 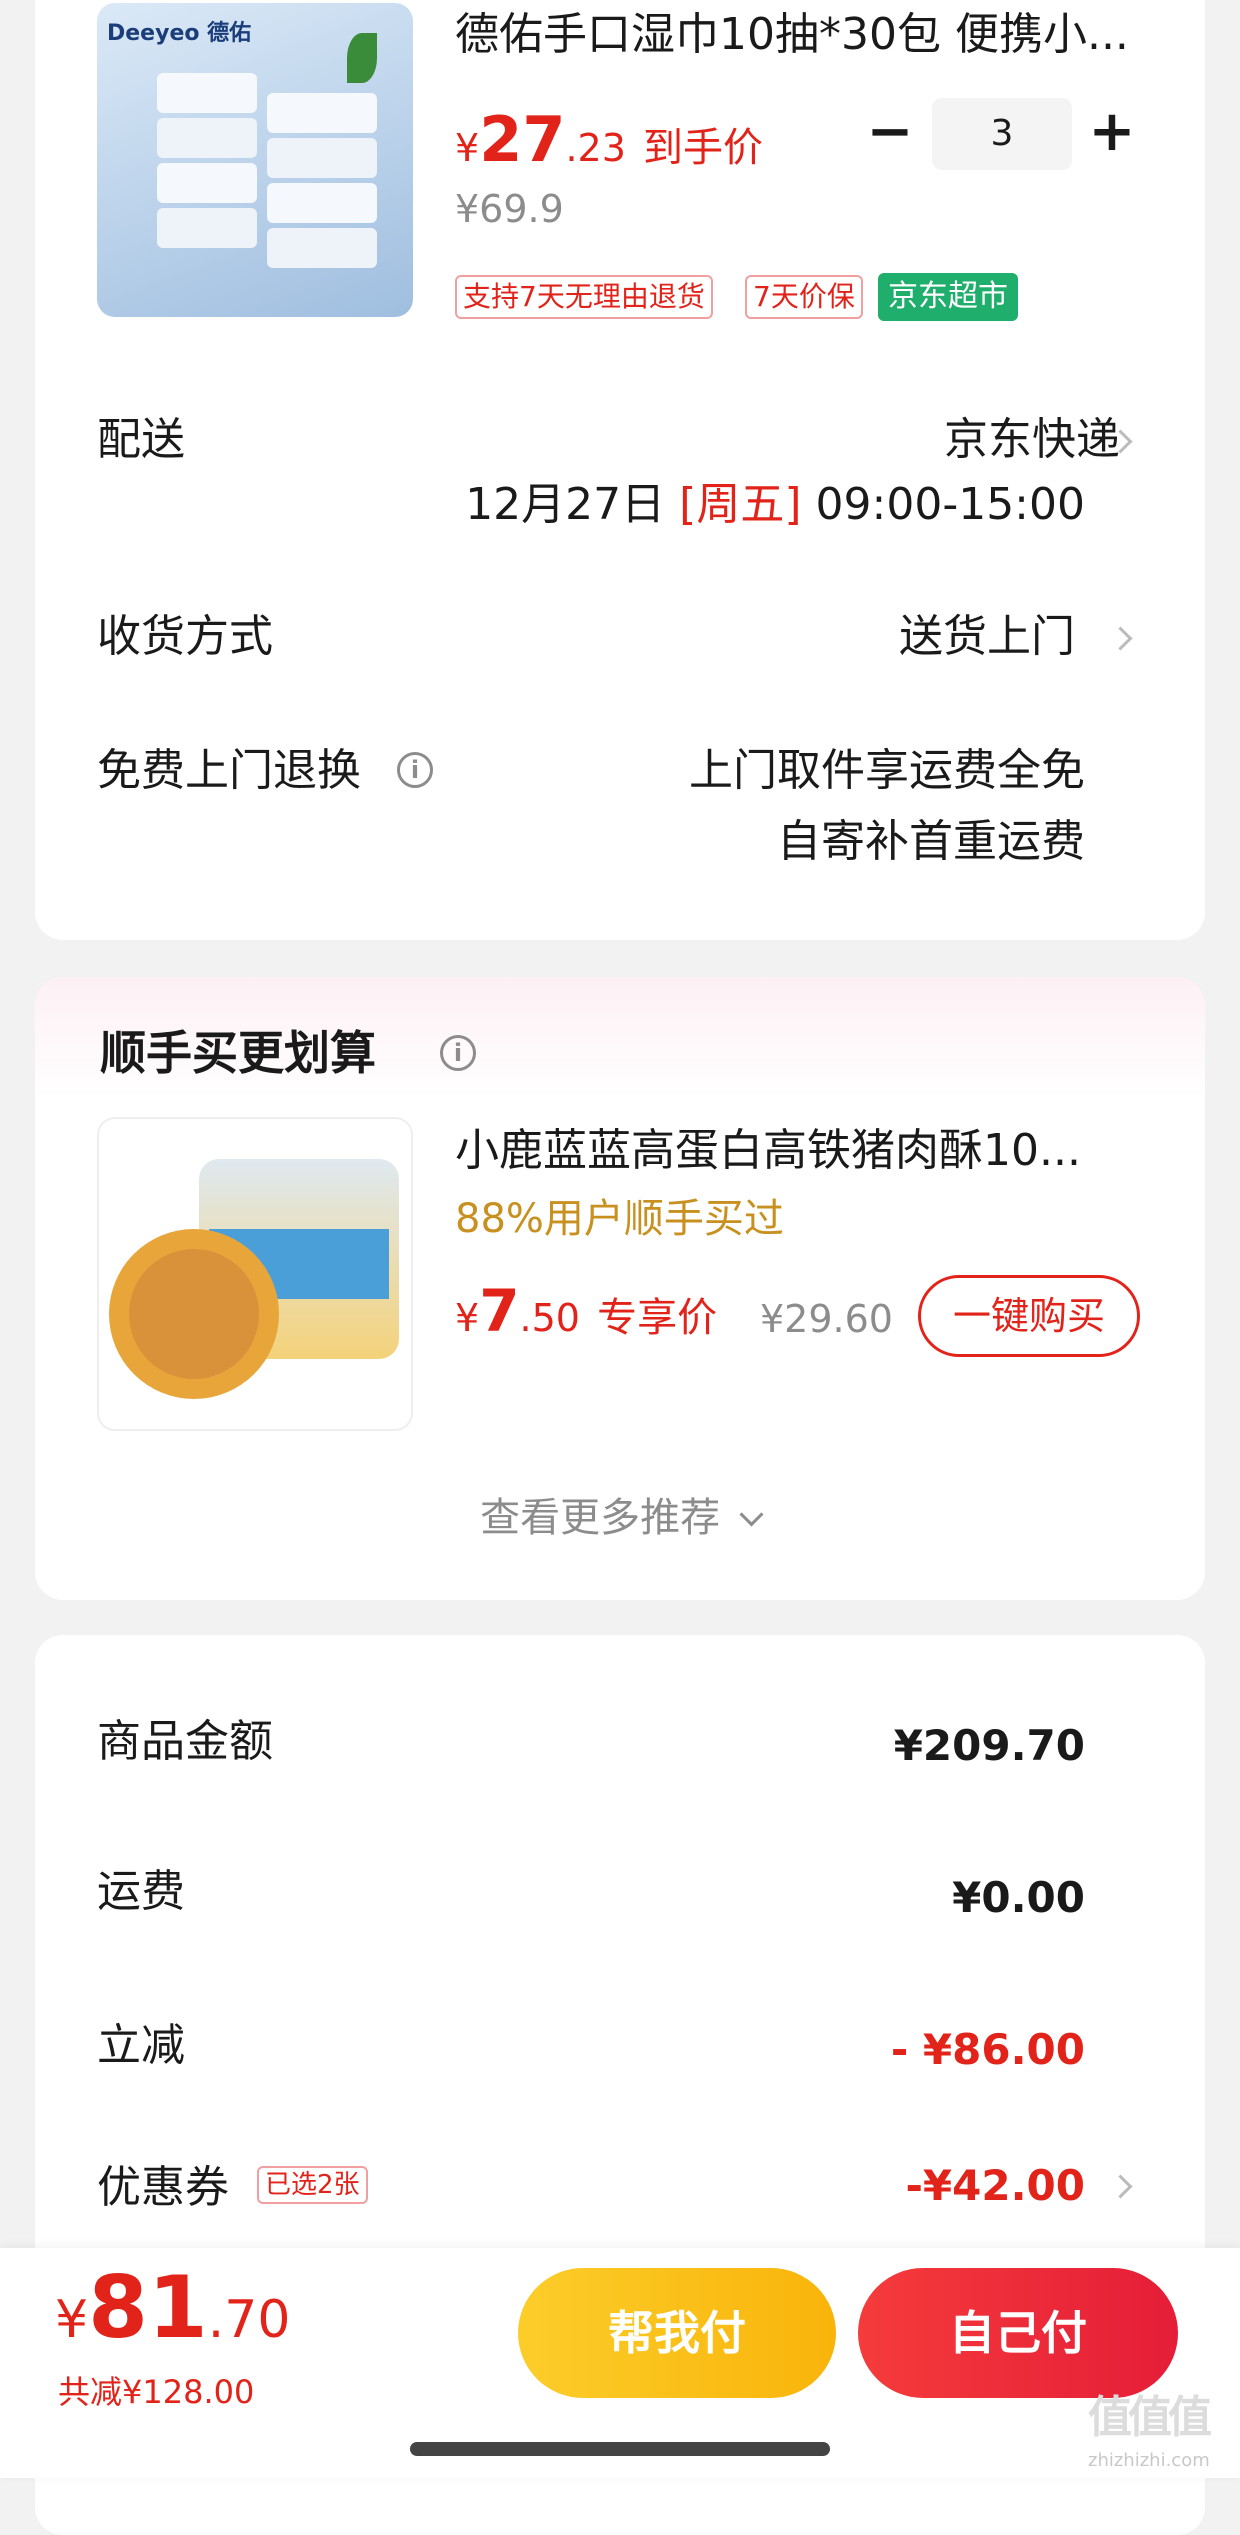 What do you see at coordinates (995, 2186) in the screenshot?
I see `coupon-value: -¥42.00` at bounding box center [995, 2186].